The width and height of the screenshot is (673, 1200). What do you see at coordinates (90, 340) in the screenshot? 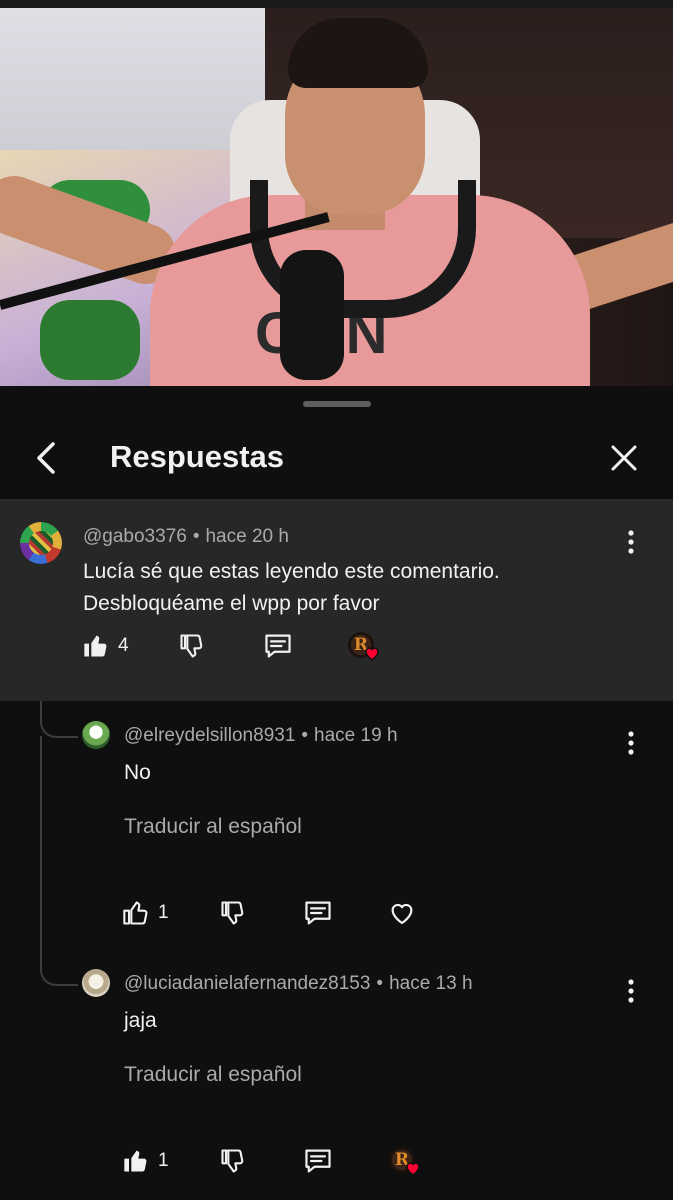
I see `video-frame-plush` at bounding box center [90, 340].